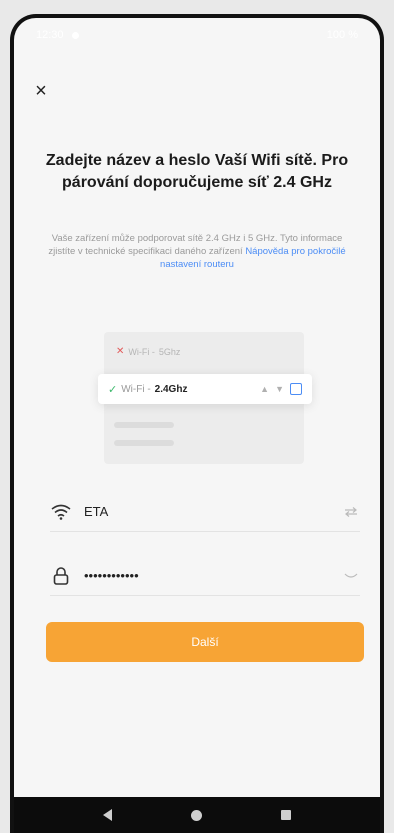  What do you see at coordinates (351, 576) in the screenshot?
I see `hide-password-icon` at bounding box center [351, 576].